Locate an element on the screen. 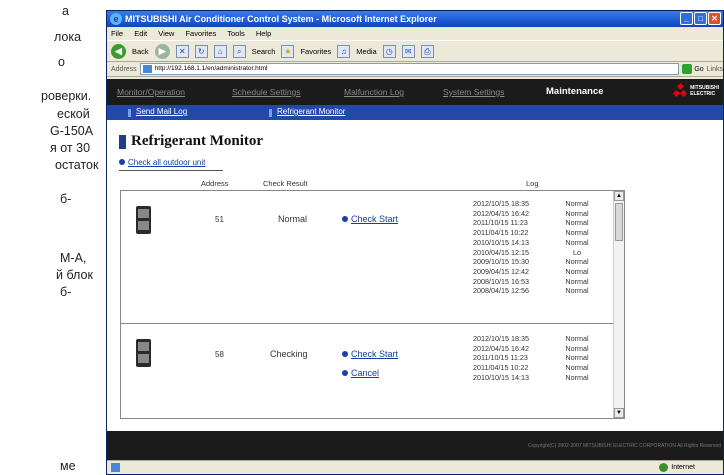  cancel-button: Cancel is located at coordinates (360, 373).